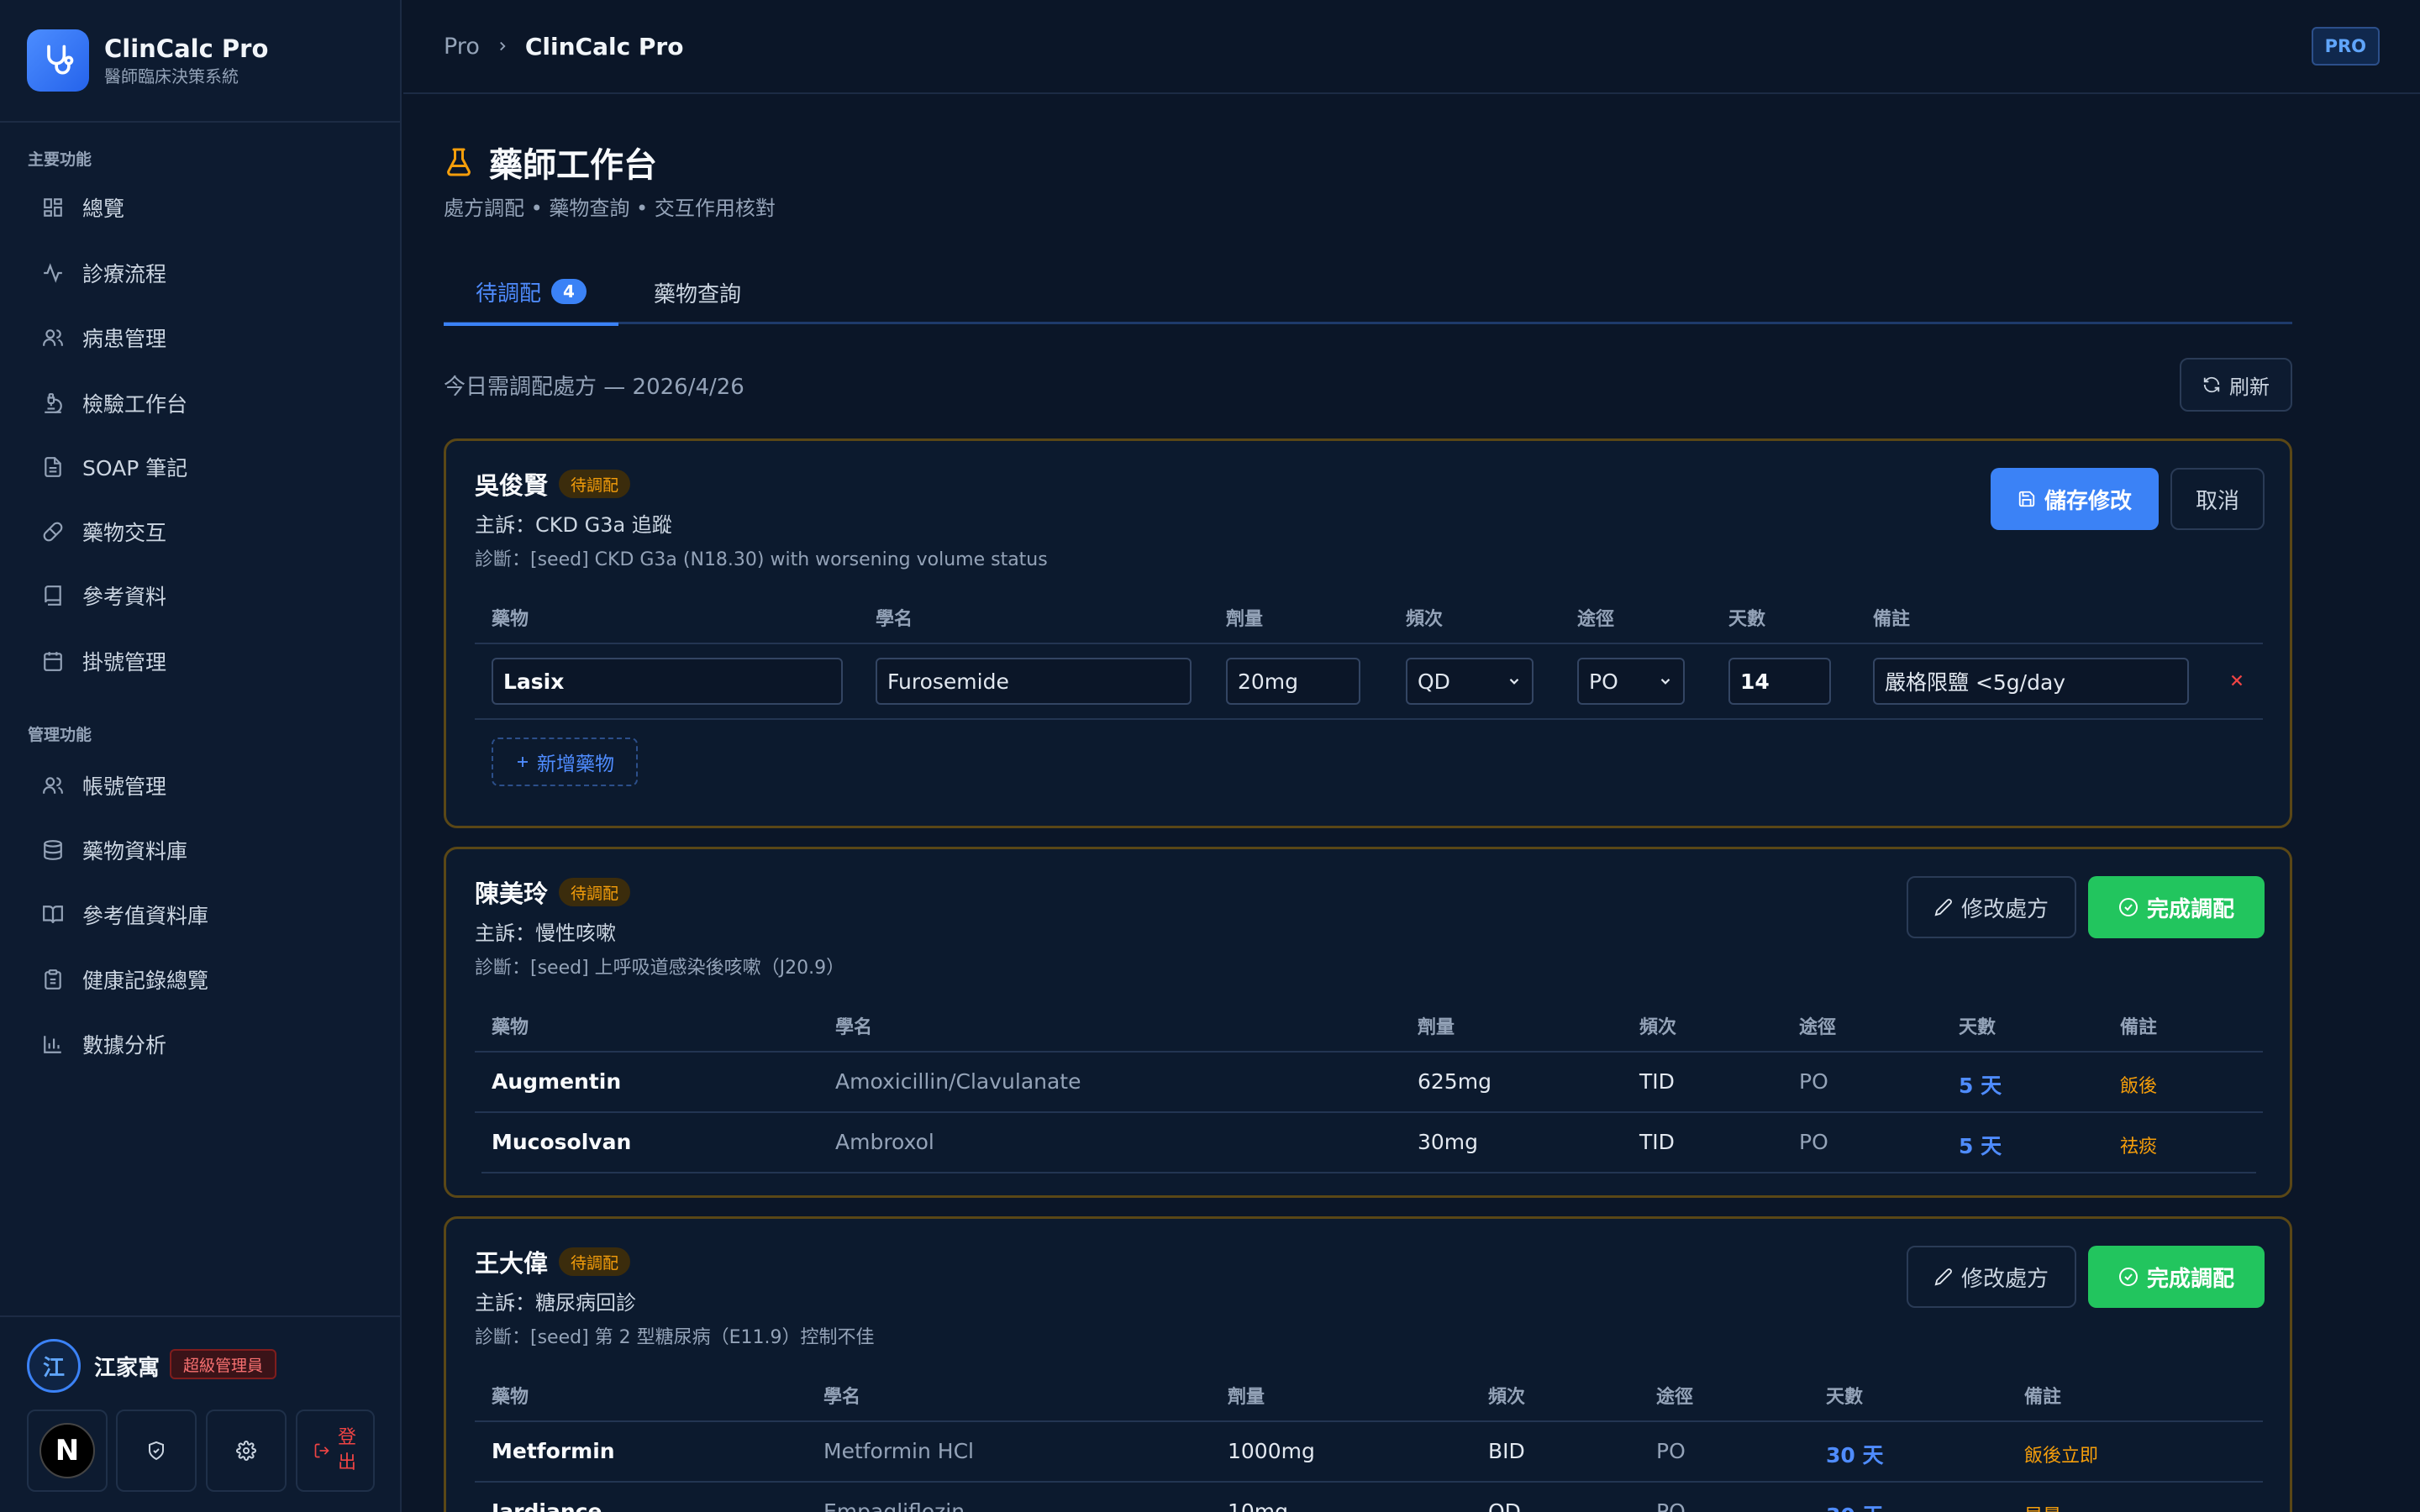  Describe the element at coordinates (2075, 499) in the screenshot. I see `save-changes-button: 儲存修改` at that location.